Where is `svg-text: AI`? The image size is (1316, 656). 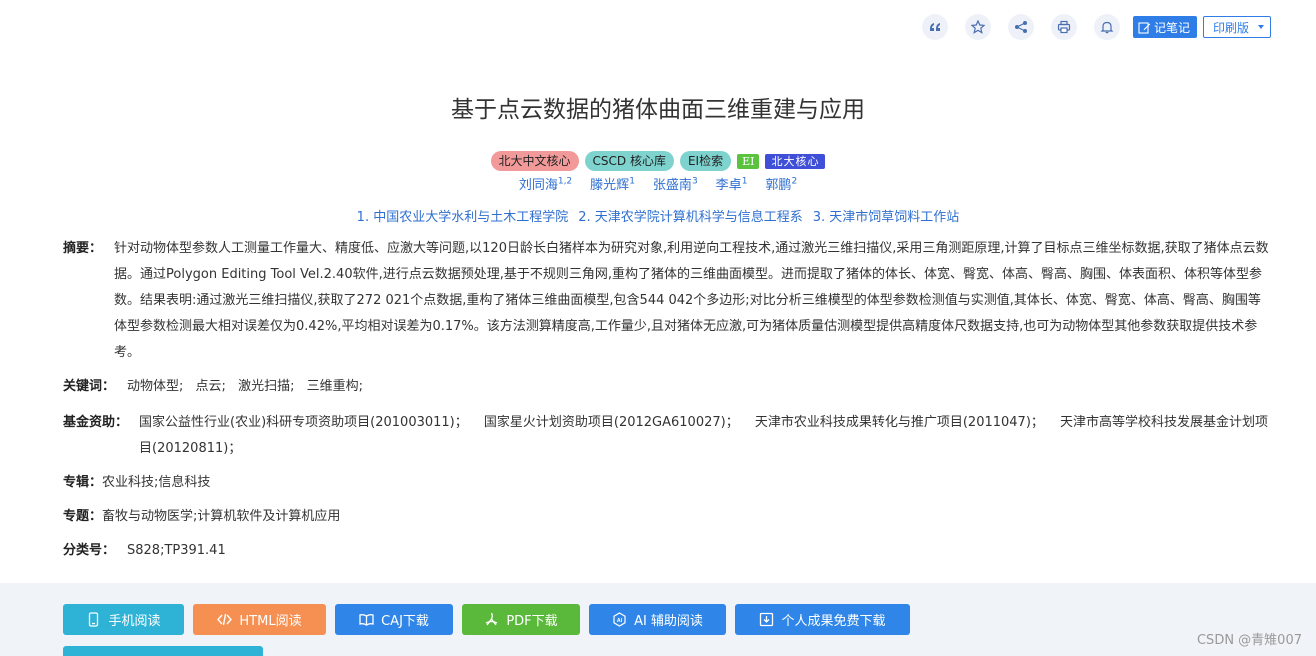 svg-text: AI is located at coordinates (620, 621).